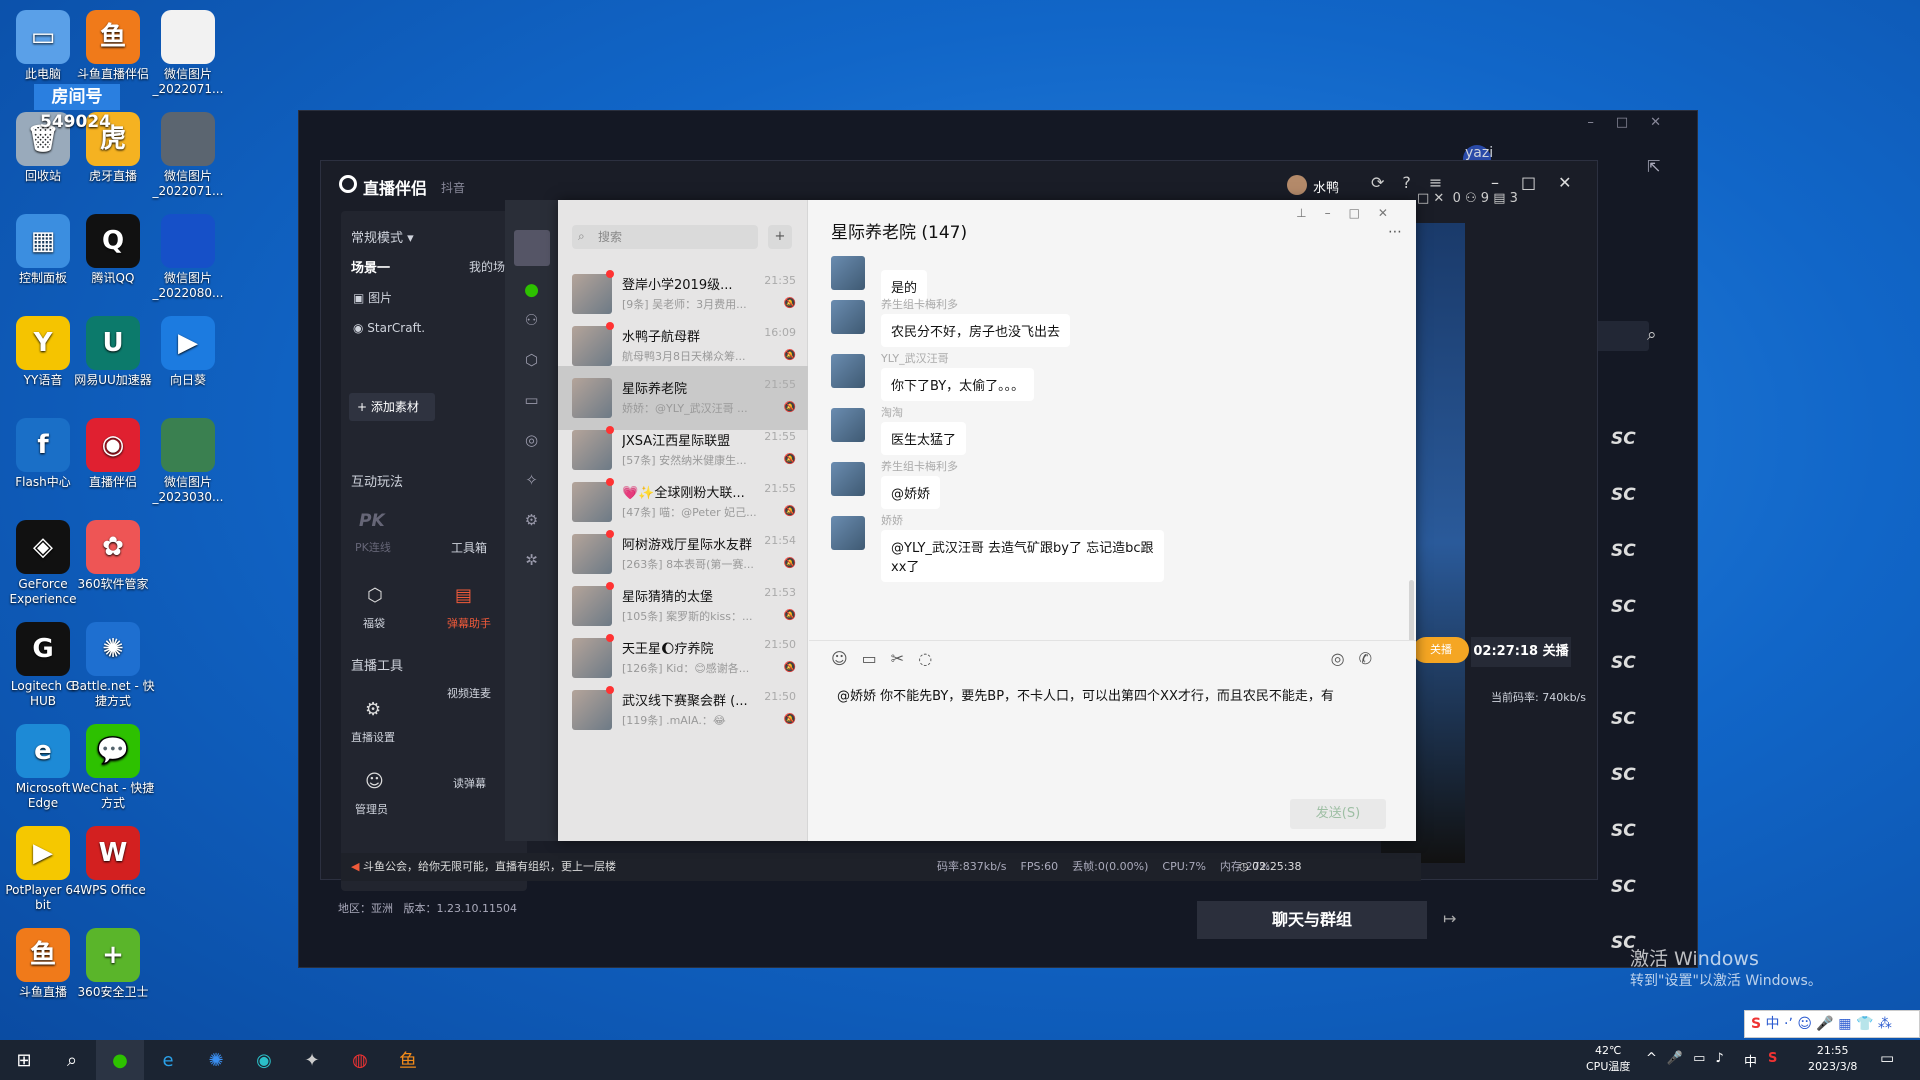  I want to click on ime-indicator: 中, so click(1750, 1060).